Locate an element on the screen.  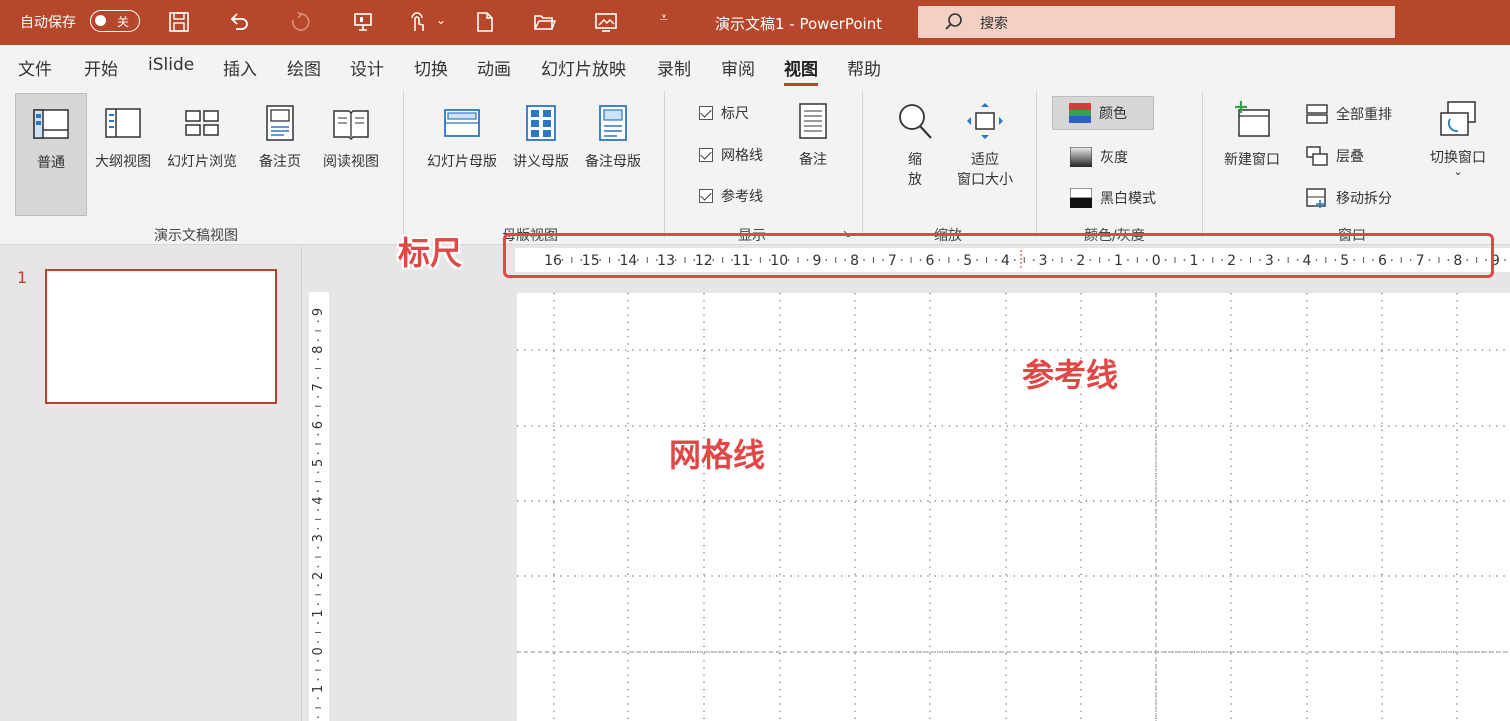
zoom-button: 缩 放 is located at coordinates (915, 145).